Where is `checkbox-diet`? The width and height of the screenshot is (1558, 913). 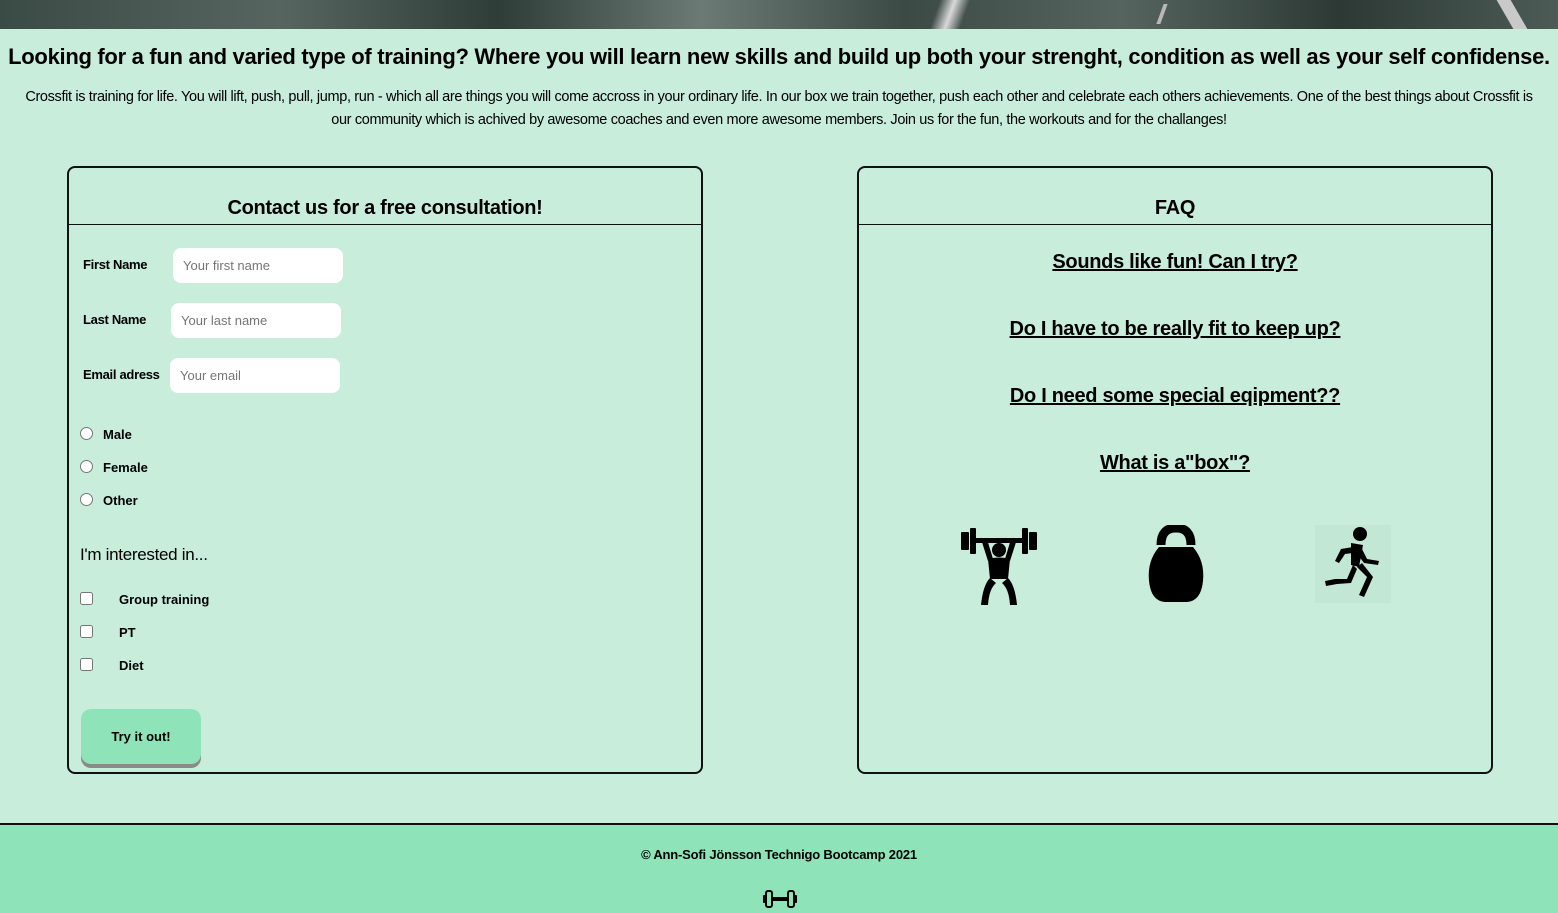 checkbox-diet is located at coordinates (86, 664).